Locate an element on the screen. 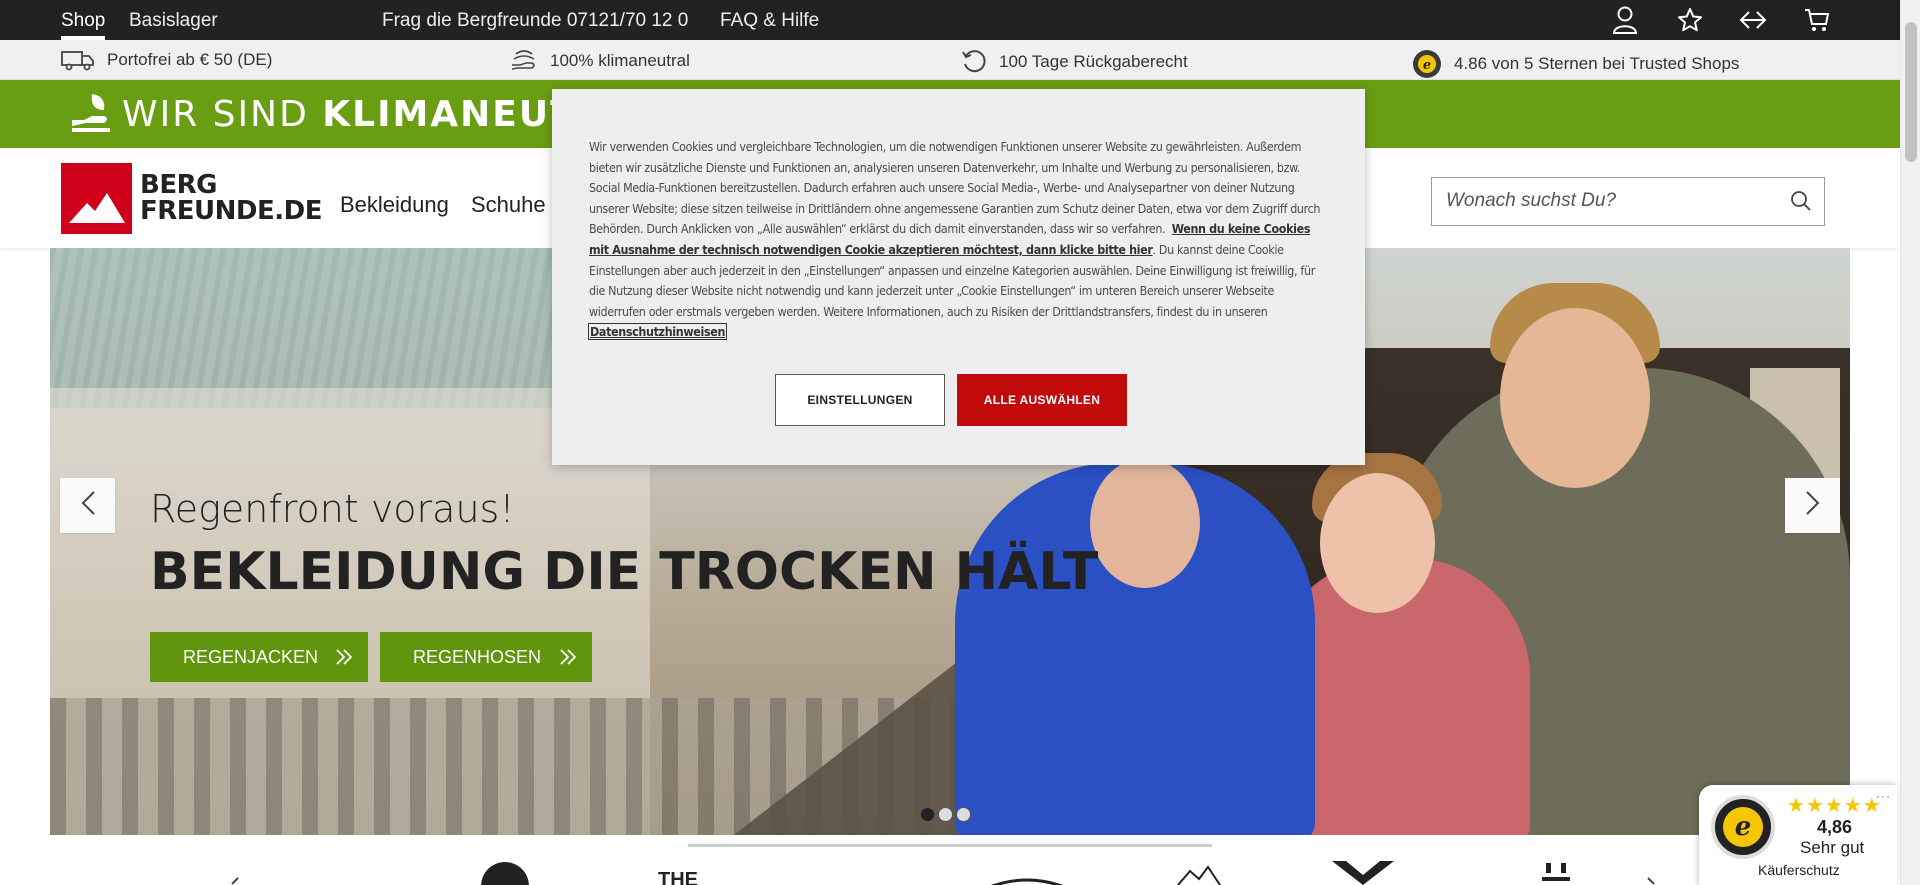 The image size is (1920, 885). cookie-settings-button: EINSTELLUNGEN is located at coordinates (860, 400).